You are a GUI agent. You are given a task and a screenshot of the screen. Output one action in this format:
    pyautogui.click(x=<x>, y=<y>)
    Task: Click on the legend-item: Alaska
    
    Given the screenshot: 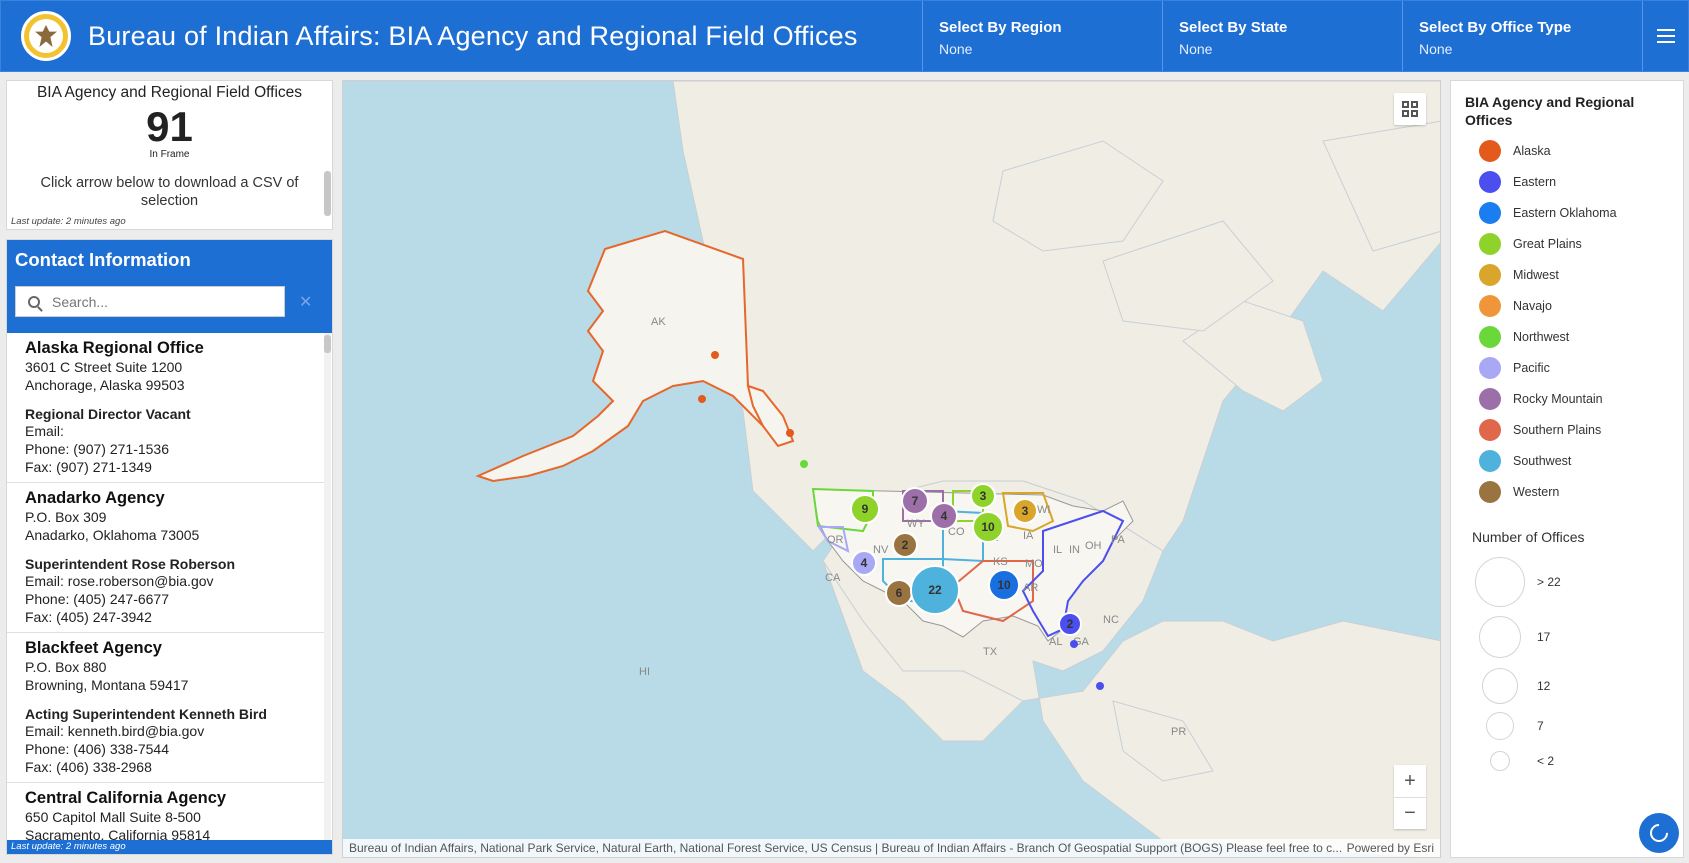 What is the action you would take?
    pyautogui.click(x=1567, y=150)
    